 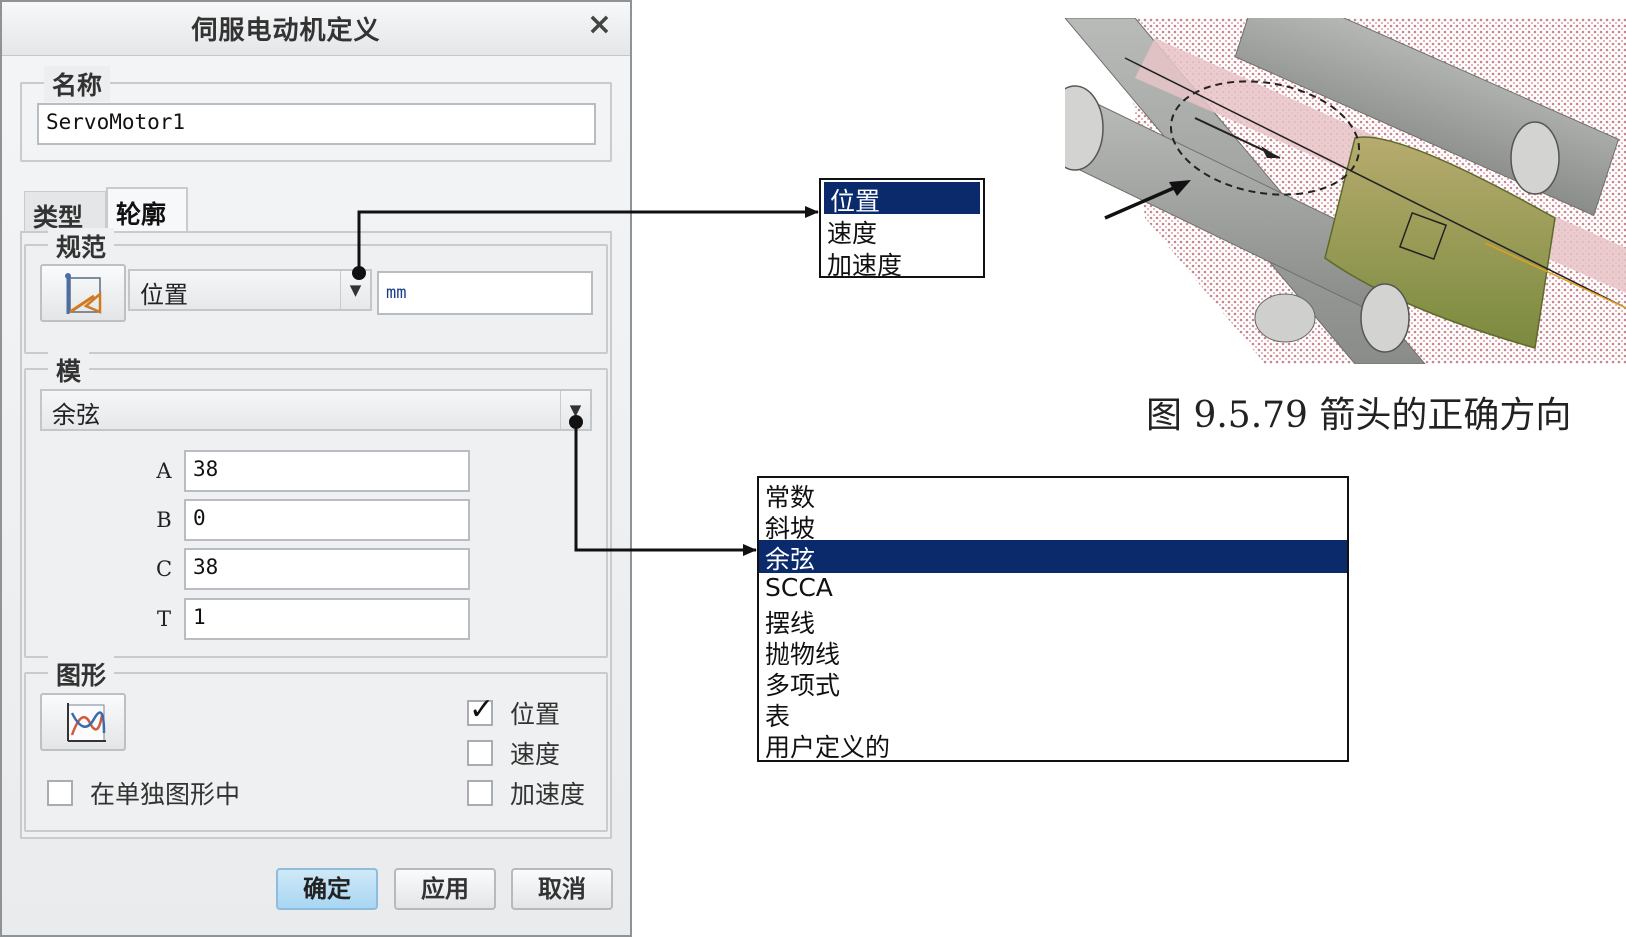 What do you see at coordinates (316, 410) in the screenshot?
I see `model-combo: 余弦 ▼` at bounding box center [316, 410].